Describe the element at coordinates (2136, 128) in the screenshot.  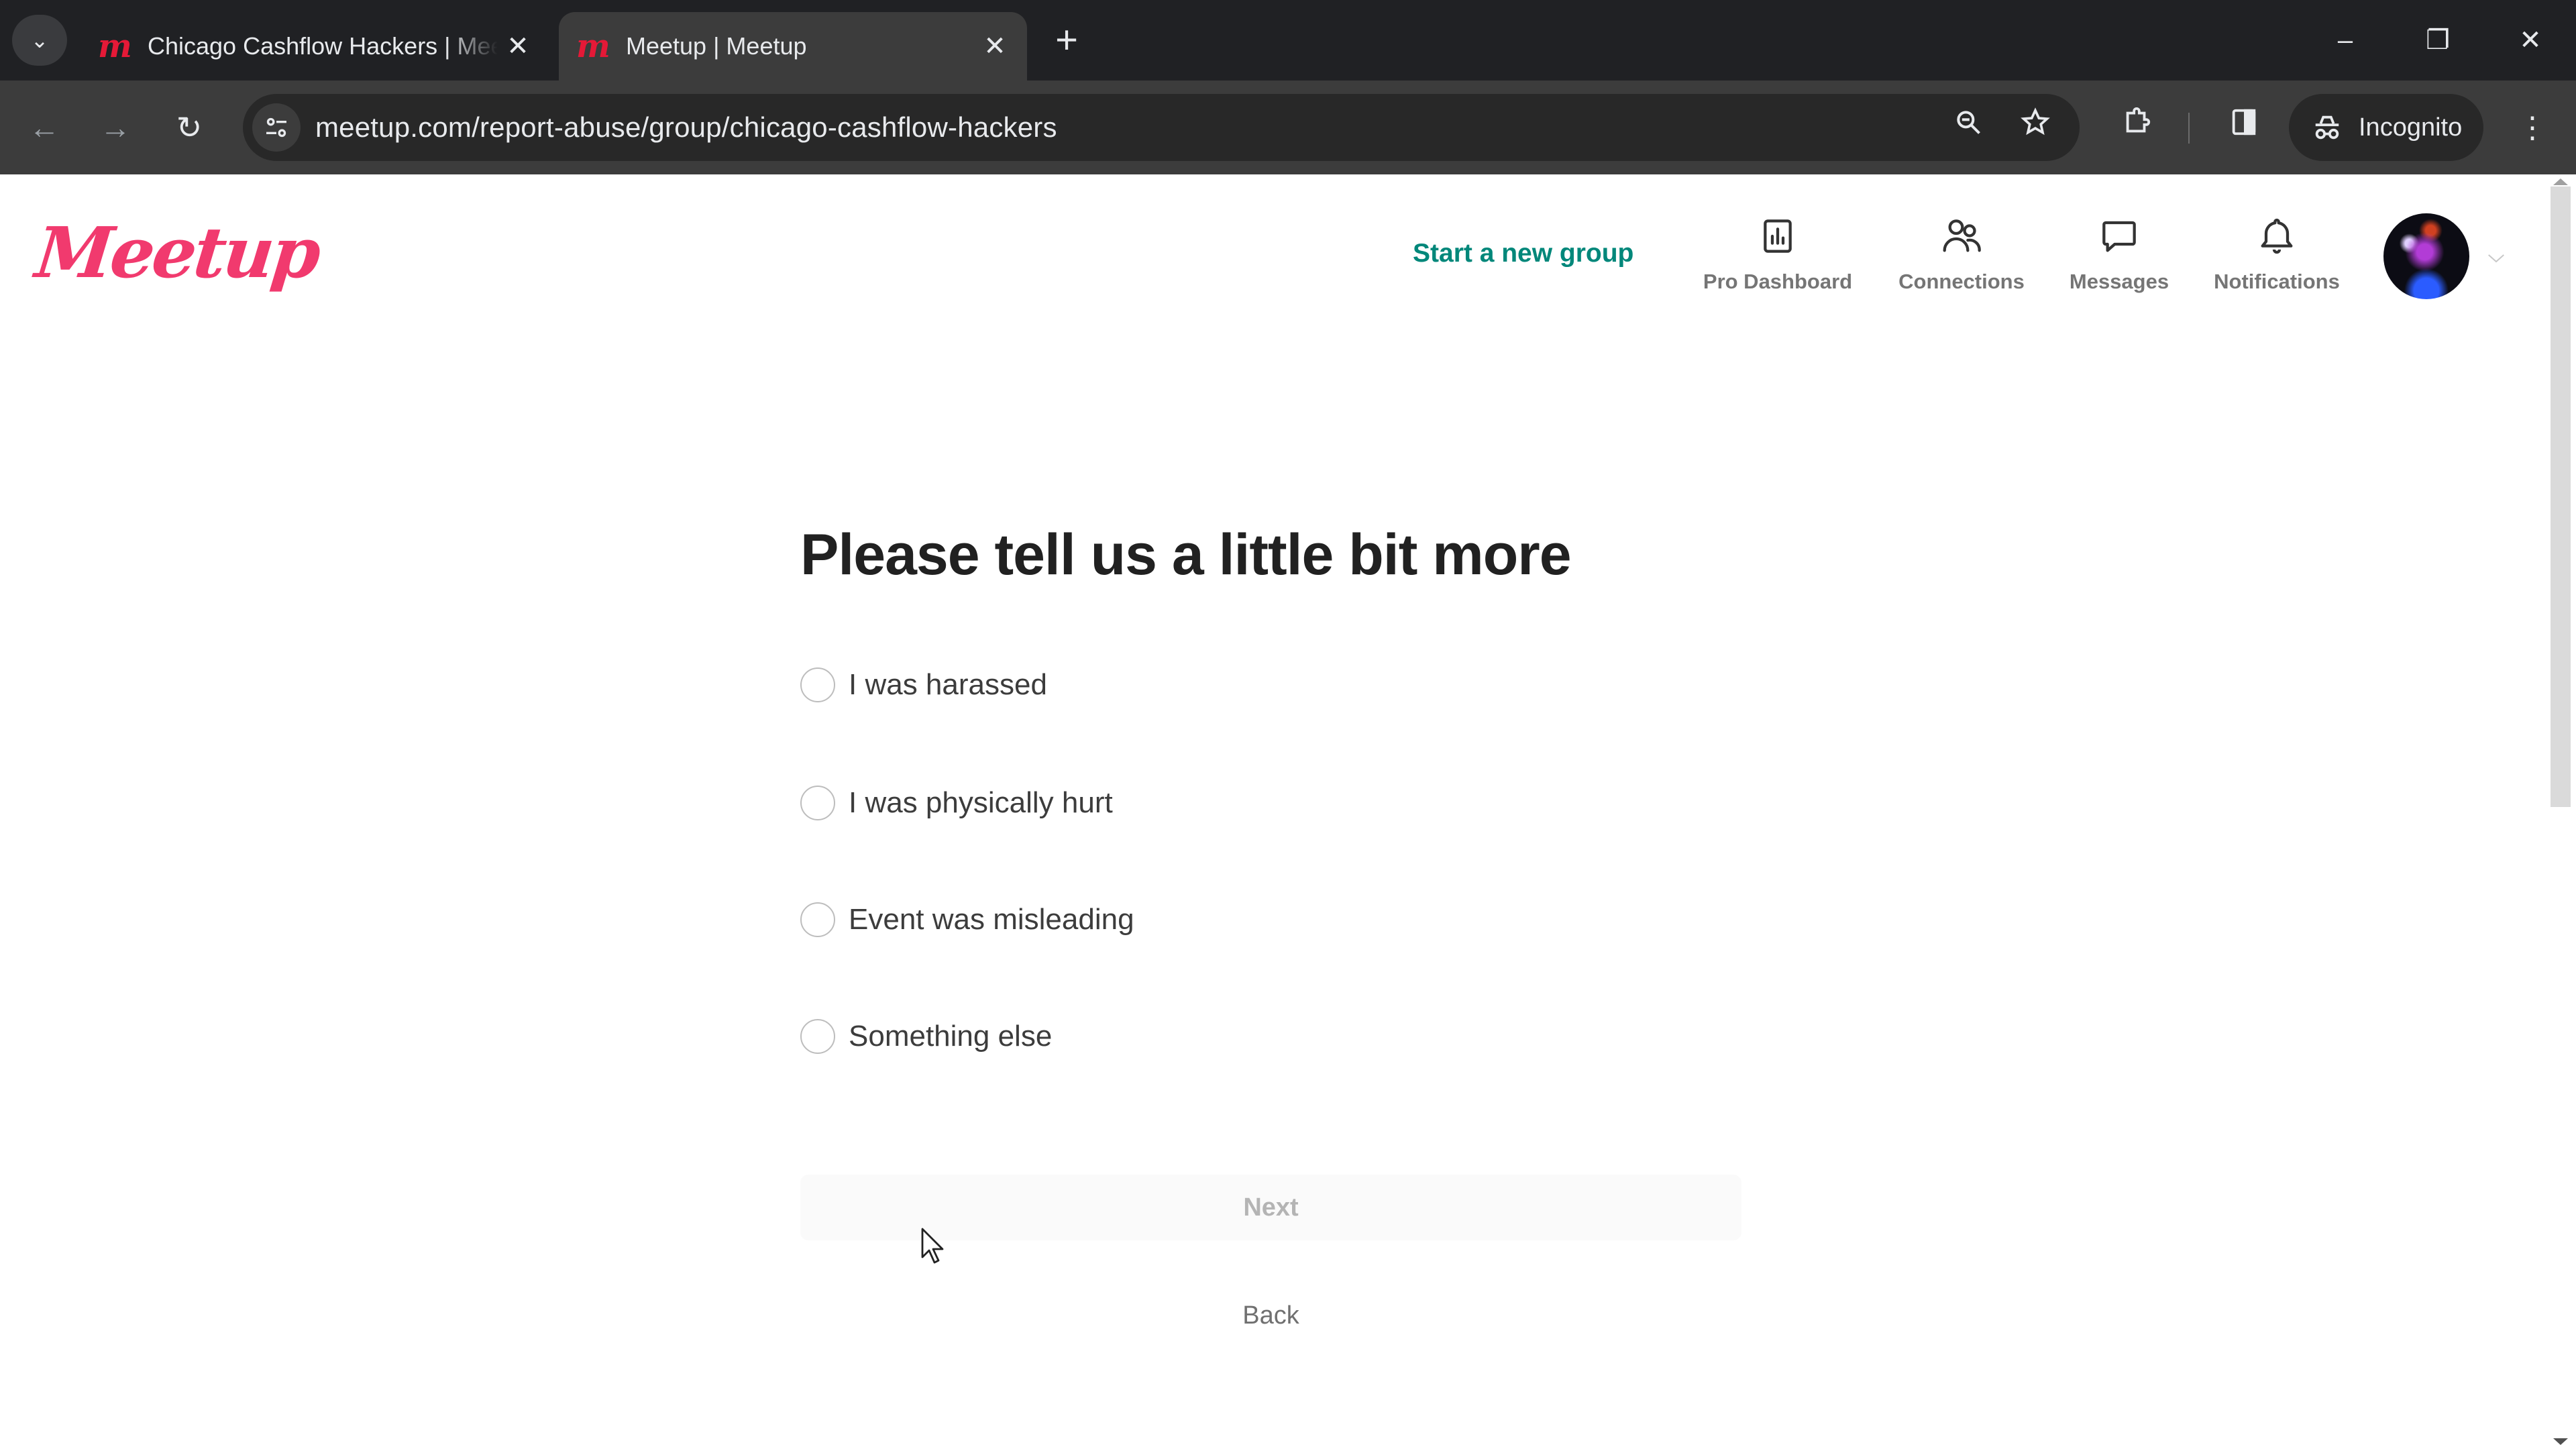
I see `extensions-puzzle-icon` at that location.